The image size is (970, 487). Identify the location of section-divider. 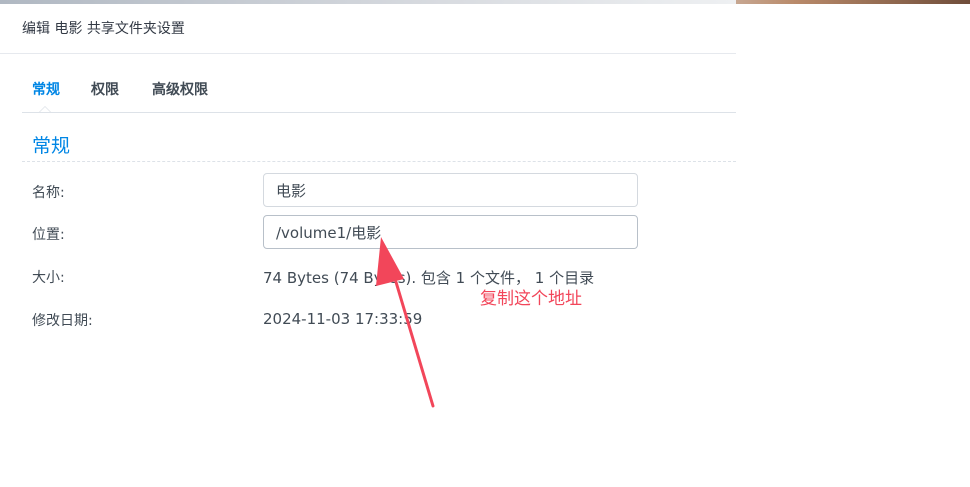
(379, 161).